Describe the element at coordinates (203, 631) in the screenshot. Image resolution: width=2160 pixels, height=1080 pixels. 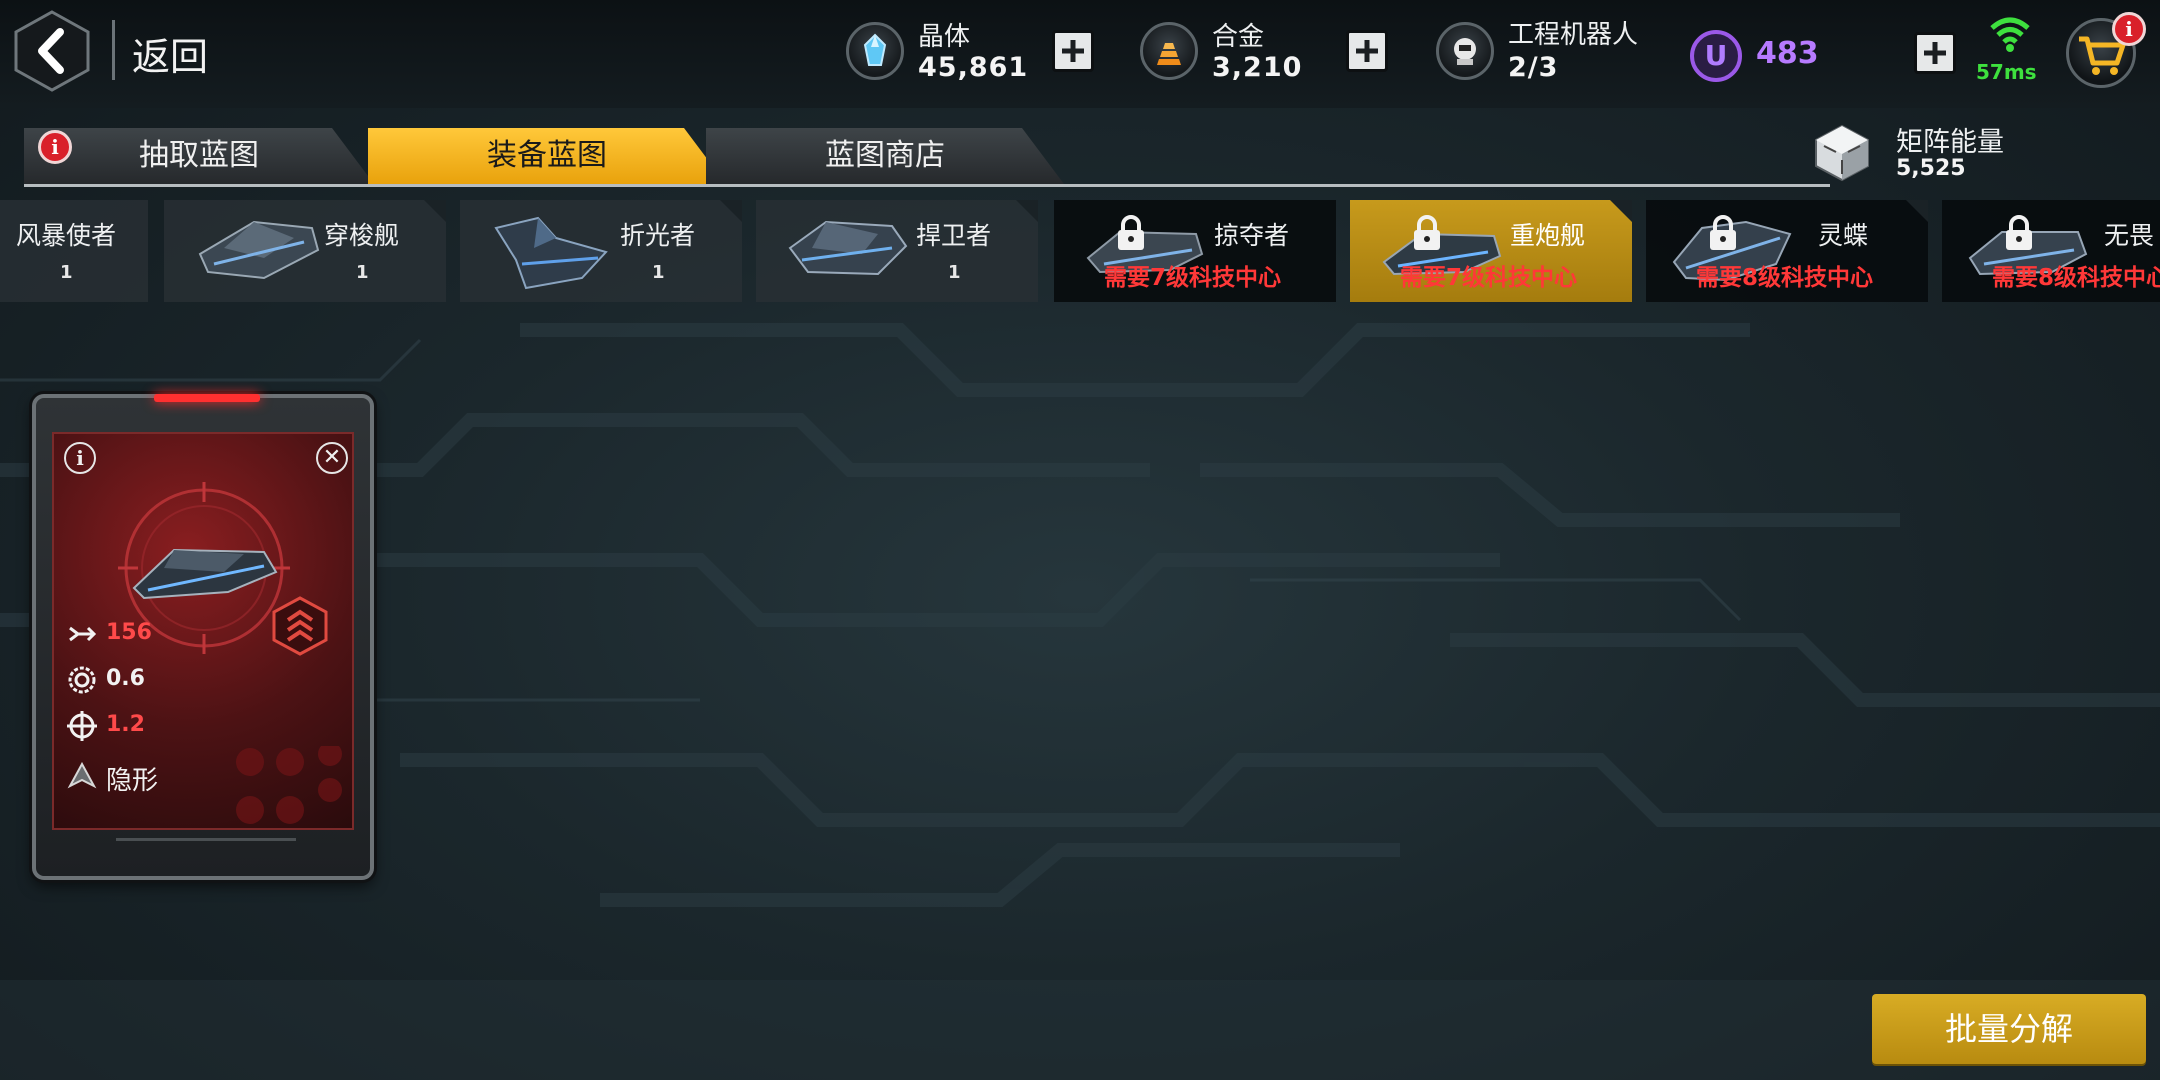
I see `card-inner-panel: i ✕ 156 0.6 1.2 隐形` at that location.